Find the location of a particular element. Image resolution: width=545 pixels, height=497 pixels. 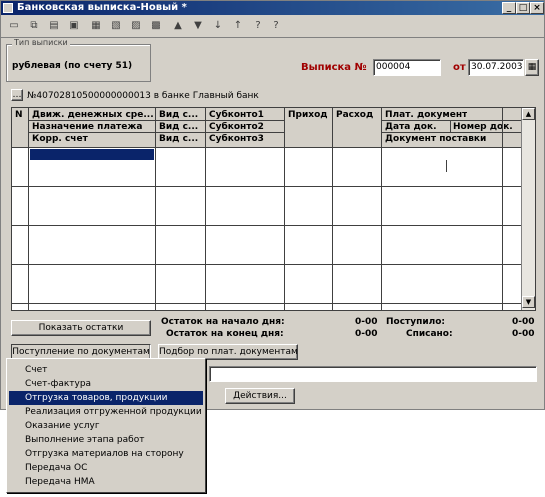

vertical-scrollbar: ▲ ▼ is located at coordinates (528, 209).